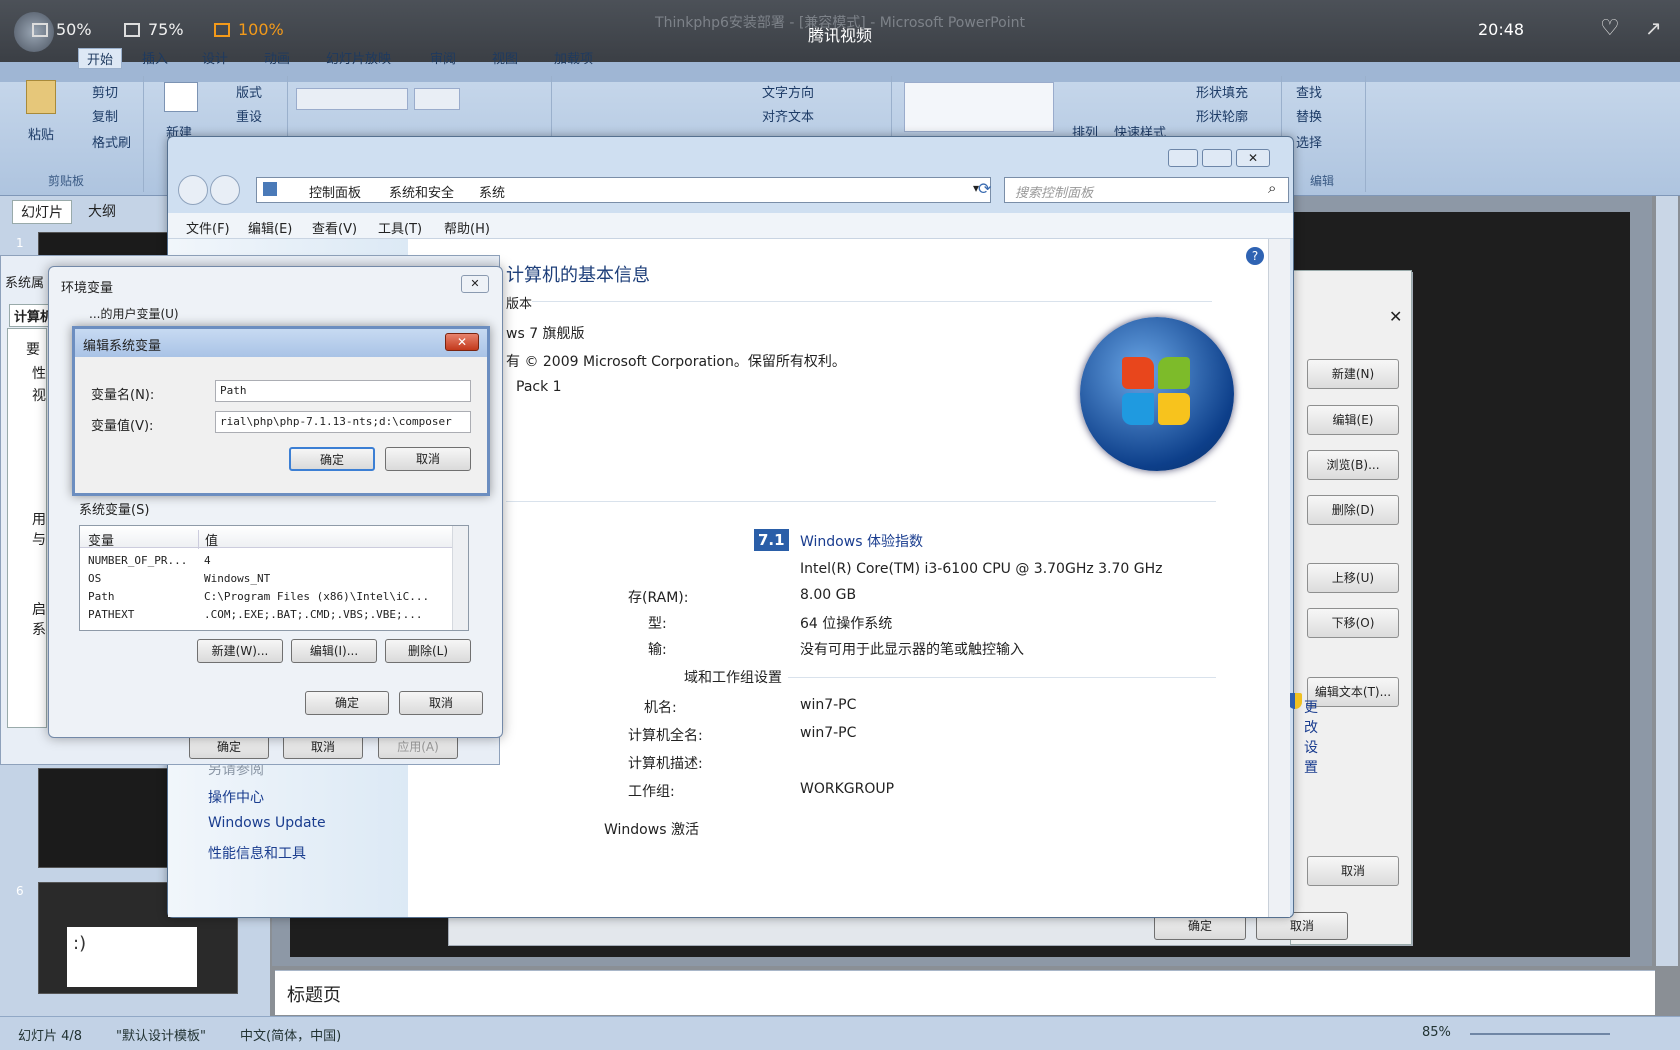 The height and width of the screenshot is (1050, 1680). What do you see at coordinates (249, 115) in the screenshot?
I see `reset-button: 重设` at bounding box center [249, 115].